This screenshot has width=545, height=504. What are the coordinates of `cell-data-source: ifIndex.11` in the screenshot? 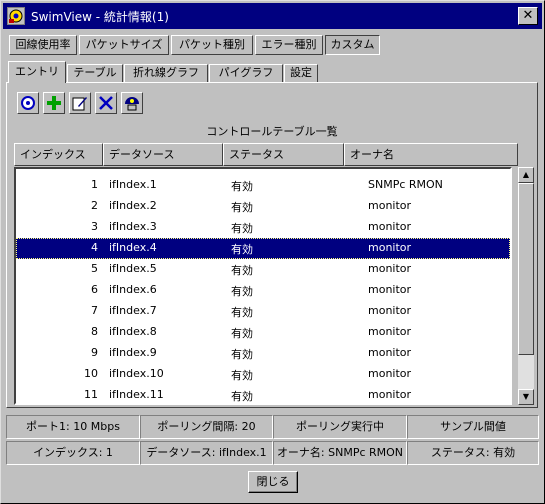 It's located at (136, 394).